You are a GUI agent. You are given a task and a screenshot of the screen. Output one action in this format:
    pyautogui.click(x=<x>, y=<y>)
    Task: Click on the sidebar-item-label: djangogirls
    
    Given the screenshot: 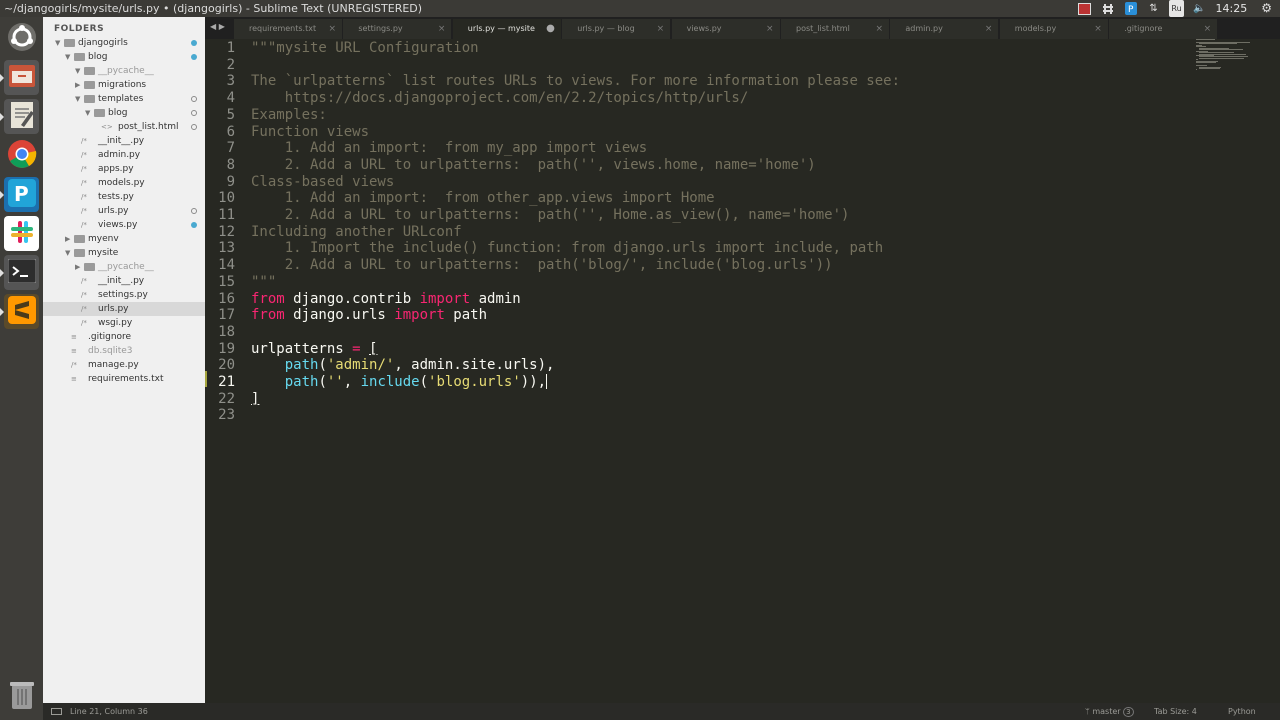 What is the action you would take?
    pyautogui.click(x=103, y=43)
    